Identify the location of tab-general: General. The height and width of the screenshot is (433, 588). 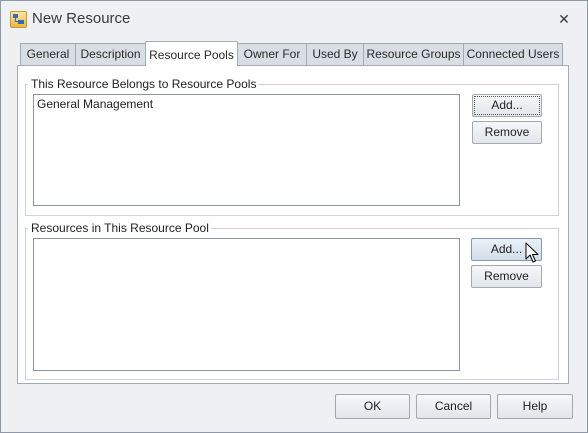
(48, 54).